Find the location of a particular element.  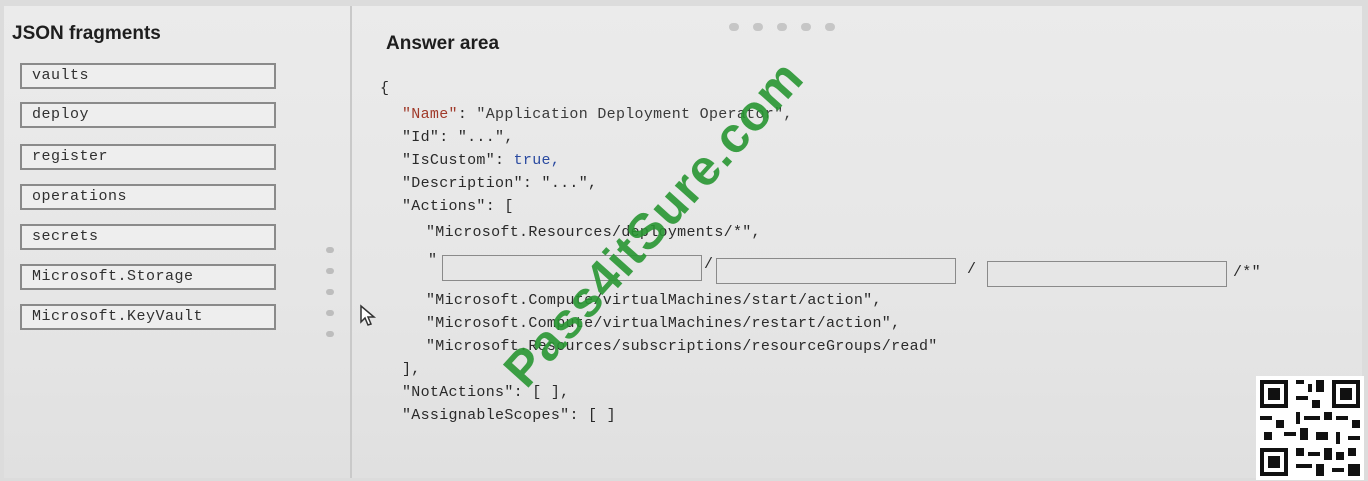

iscustom-line: "IsCustom": true, is located at coordinates (481, 160).